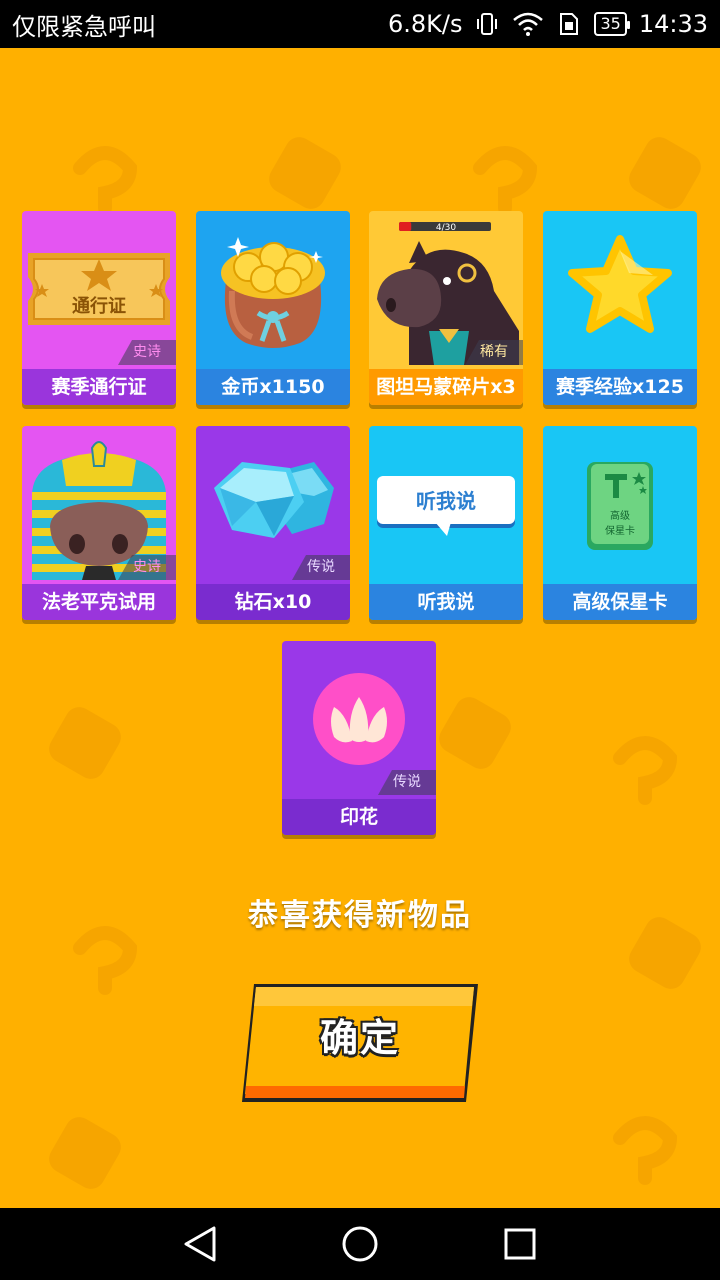 The image size is (720, 1280). What do you see at coordinates (359, 1038) in the screenshot?
I see `confirm-label: 确定` at bounding box center [359, 1038].